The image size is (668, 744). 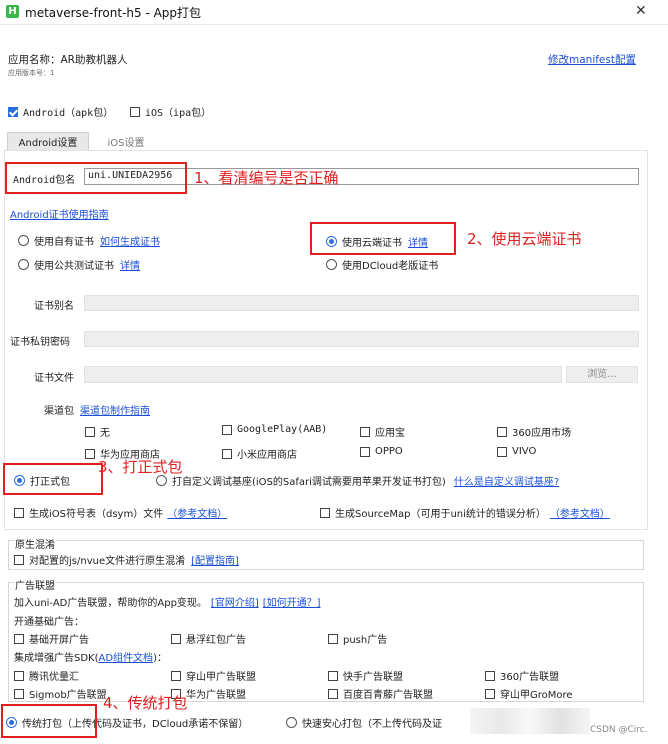 I want to click on ad-intro-link: [官网介绍], so click(x=235, y=601).